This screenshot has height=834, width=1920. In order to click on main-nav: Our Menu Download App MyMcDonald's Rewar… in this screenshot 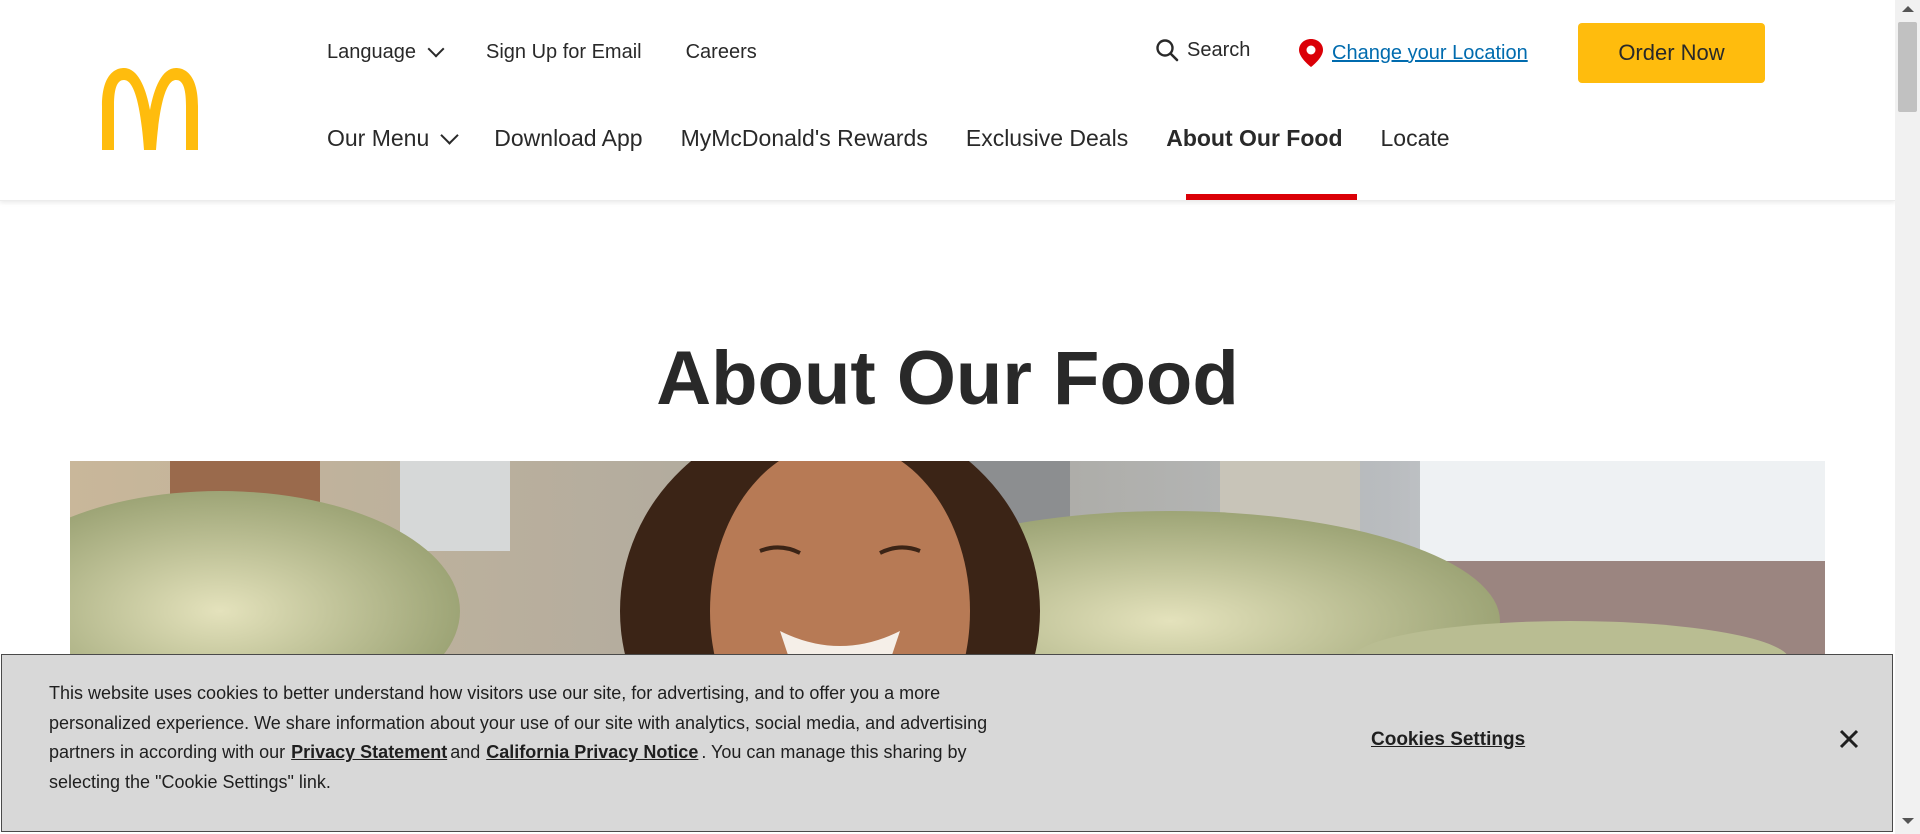, I will do `click(907, 138)`.